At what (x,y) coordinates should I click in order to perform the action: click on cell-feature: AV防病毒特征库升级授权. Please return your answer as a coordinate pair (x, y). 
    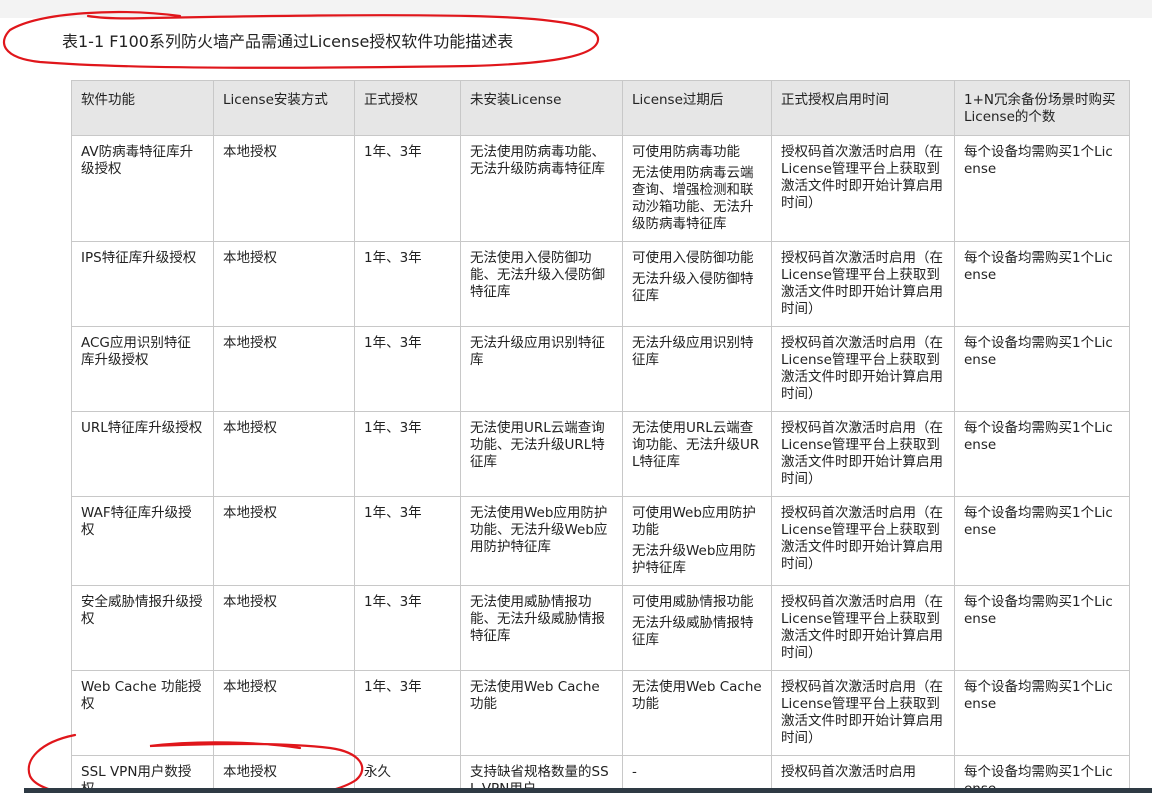
    Looking at the image, I should click on (142, 188).